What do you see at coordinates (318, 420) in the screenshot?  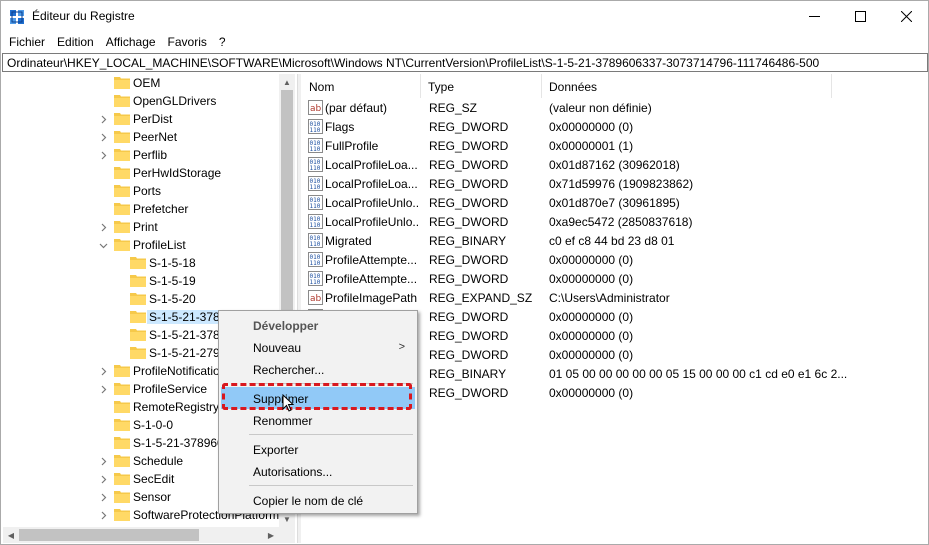 I see `context-item-renommer: Renommer` at bounding box center [318, 420].